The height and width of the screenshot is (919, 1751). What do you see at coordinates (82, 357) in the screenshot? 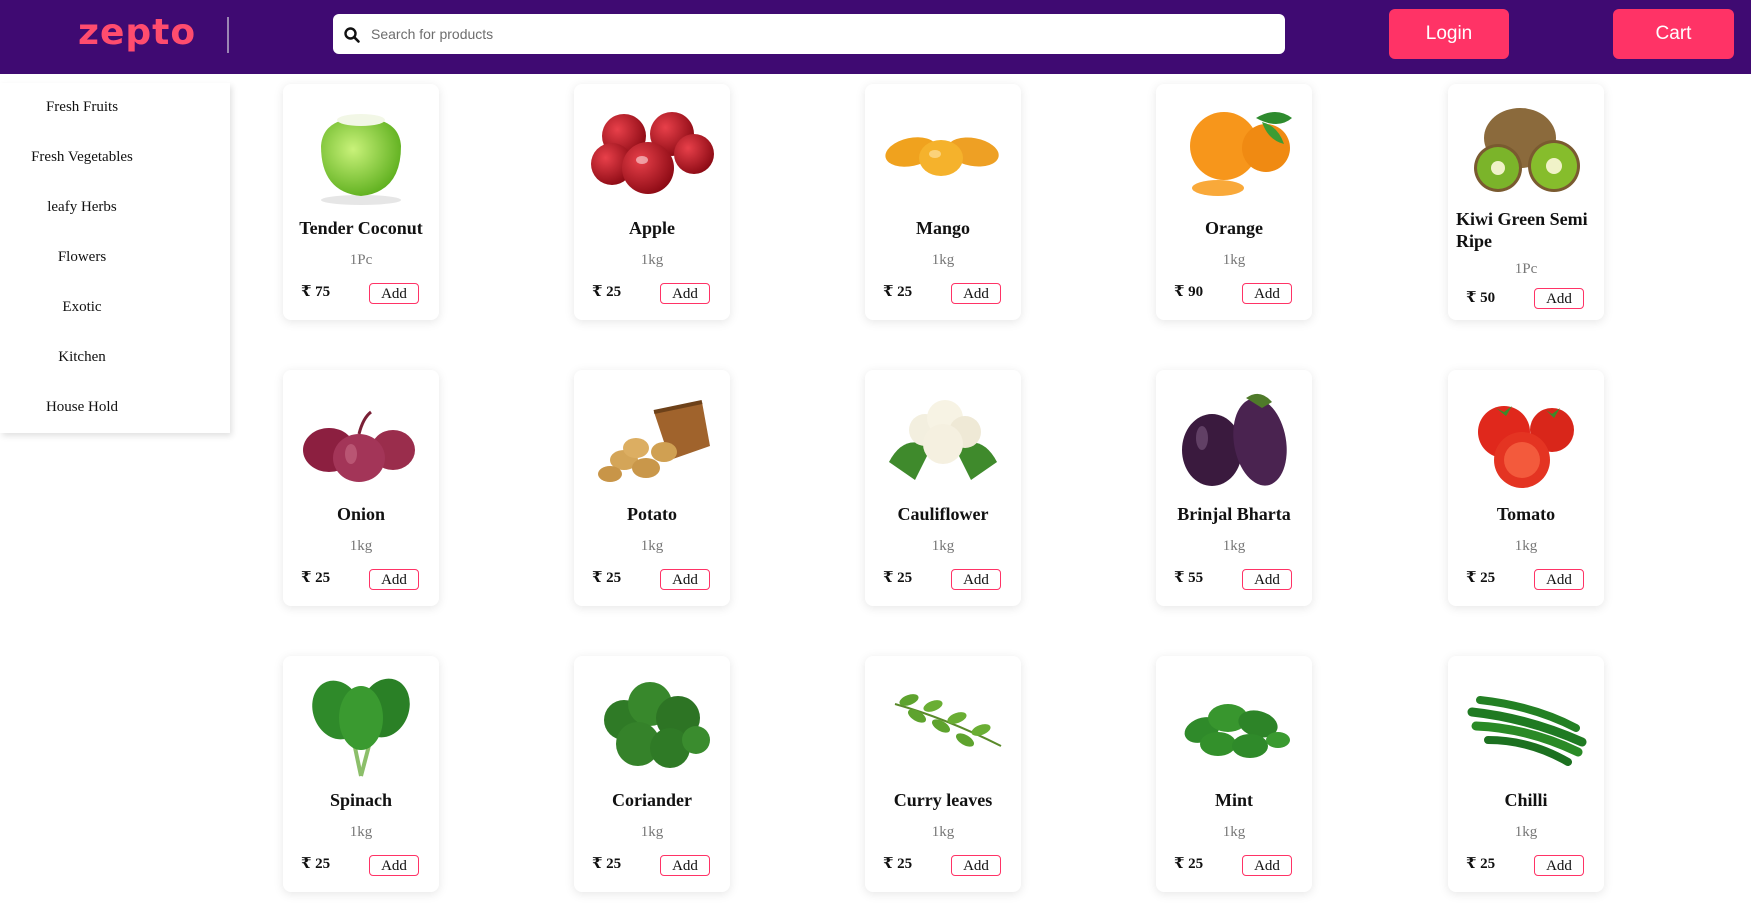
I see `sidebar-item-kitchen: Kitchen` at bounding box center [82, 357].